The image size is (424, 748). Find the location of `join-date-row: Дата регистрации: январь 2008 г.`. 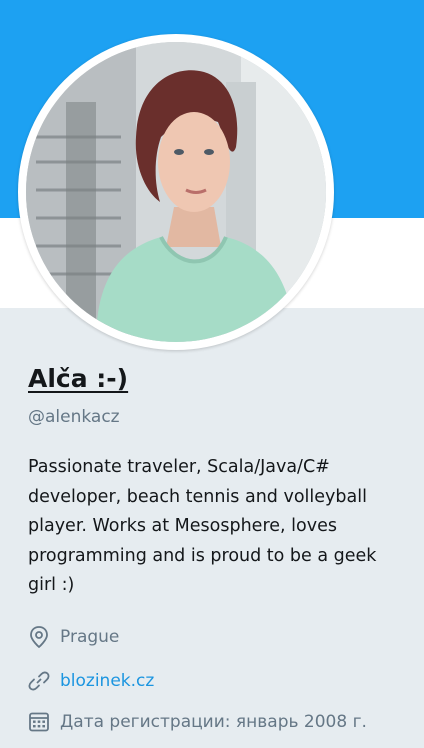

join-date-row: Дата регистрации: январь 2008 г. is located at coordinates (197, 722).